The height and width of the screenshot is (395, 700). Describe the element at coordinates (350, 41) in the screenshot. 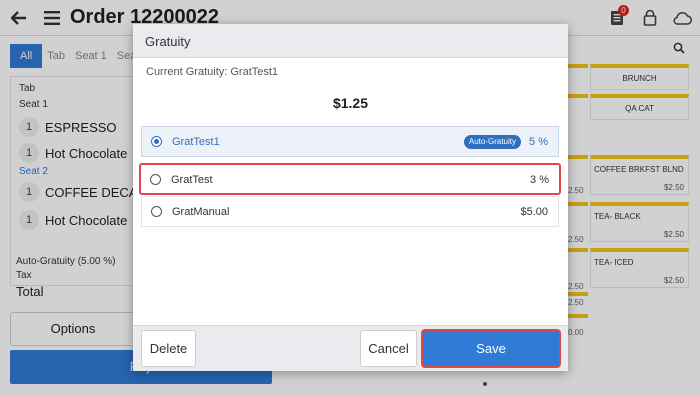

I see `dialog-header: Gratuity` at that location.